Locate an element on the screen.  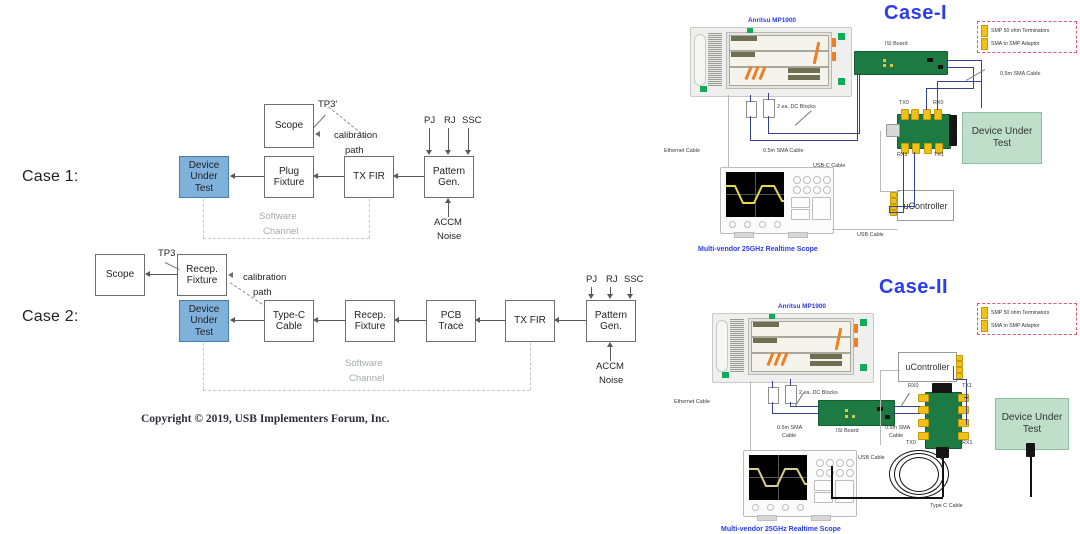
case2-scope-text: Scope is located at coordinates (120, 275).